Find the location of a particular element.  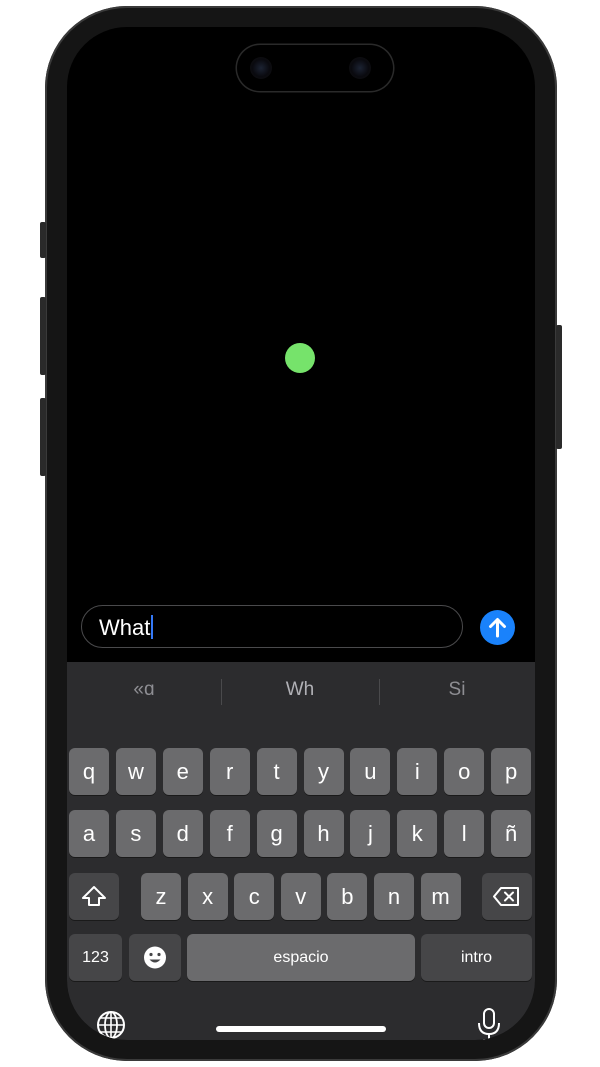

suggestion-3: Si is located at coordinates (457, 690).